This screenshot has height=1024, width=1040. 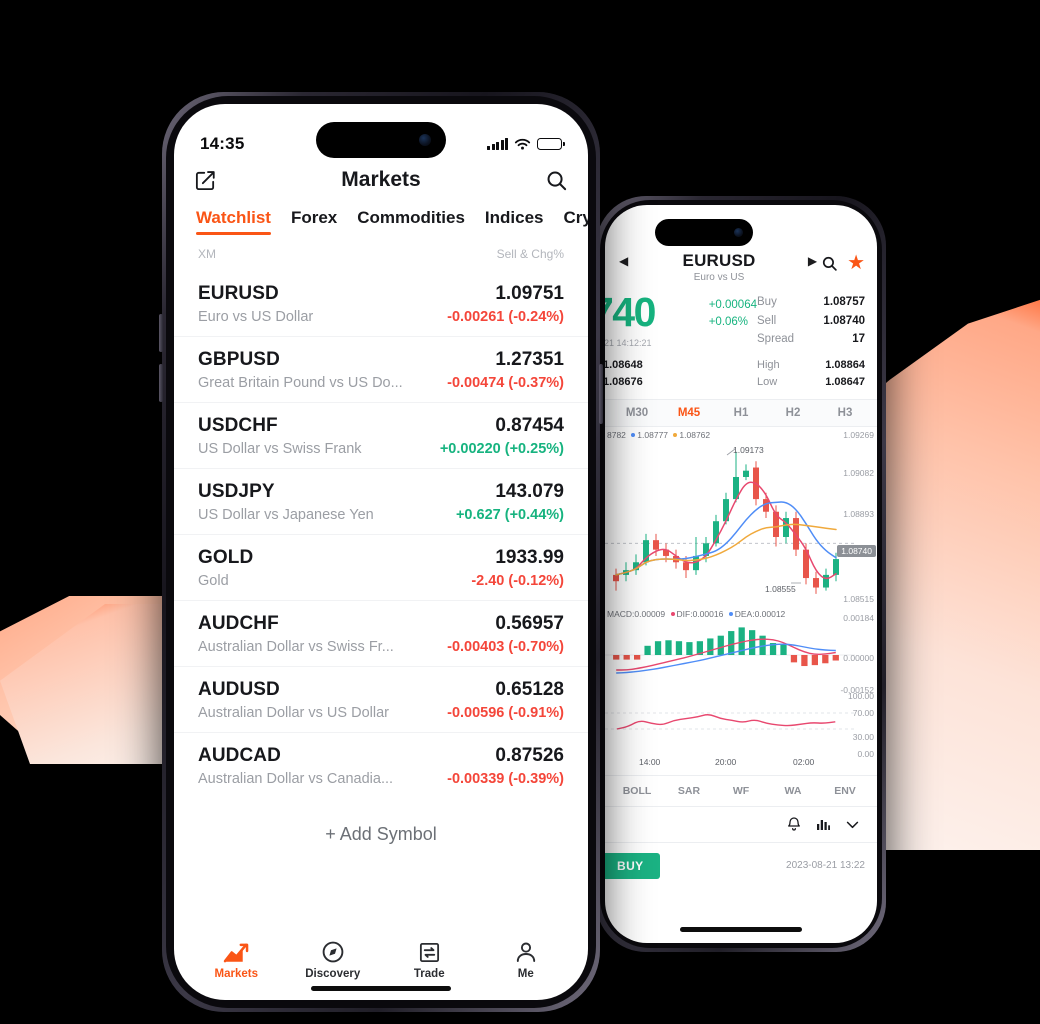 I want to click on phone1-volume-up-button, so click(x=161, y=333).